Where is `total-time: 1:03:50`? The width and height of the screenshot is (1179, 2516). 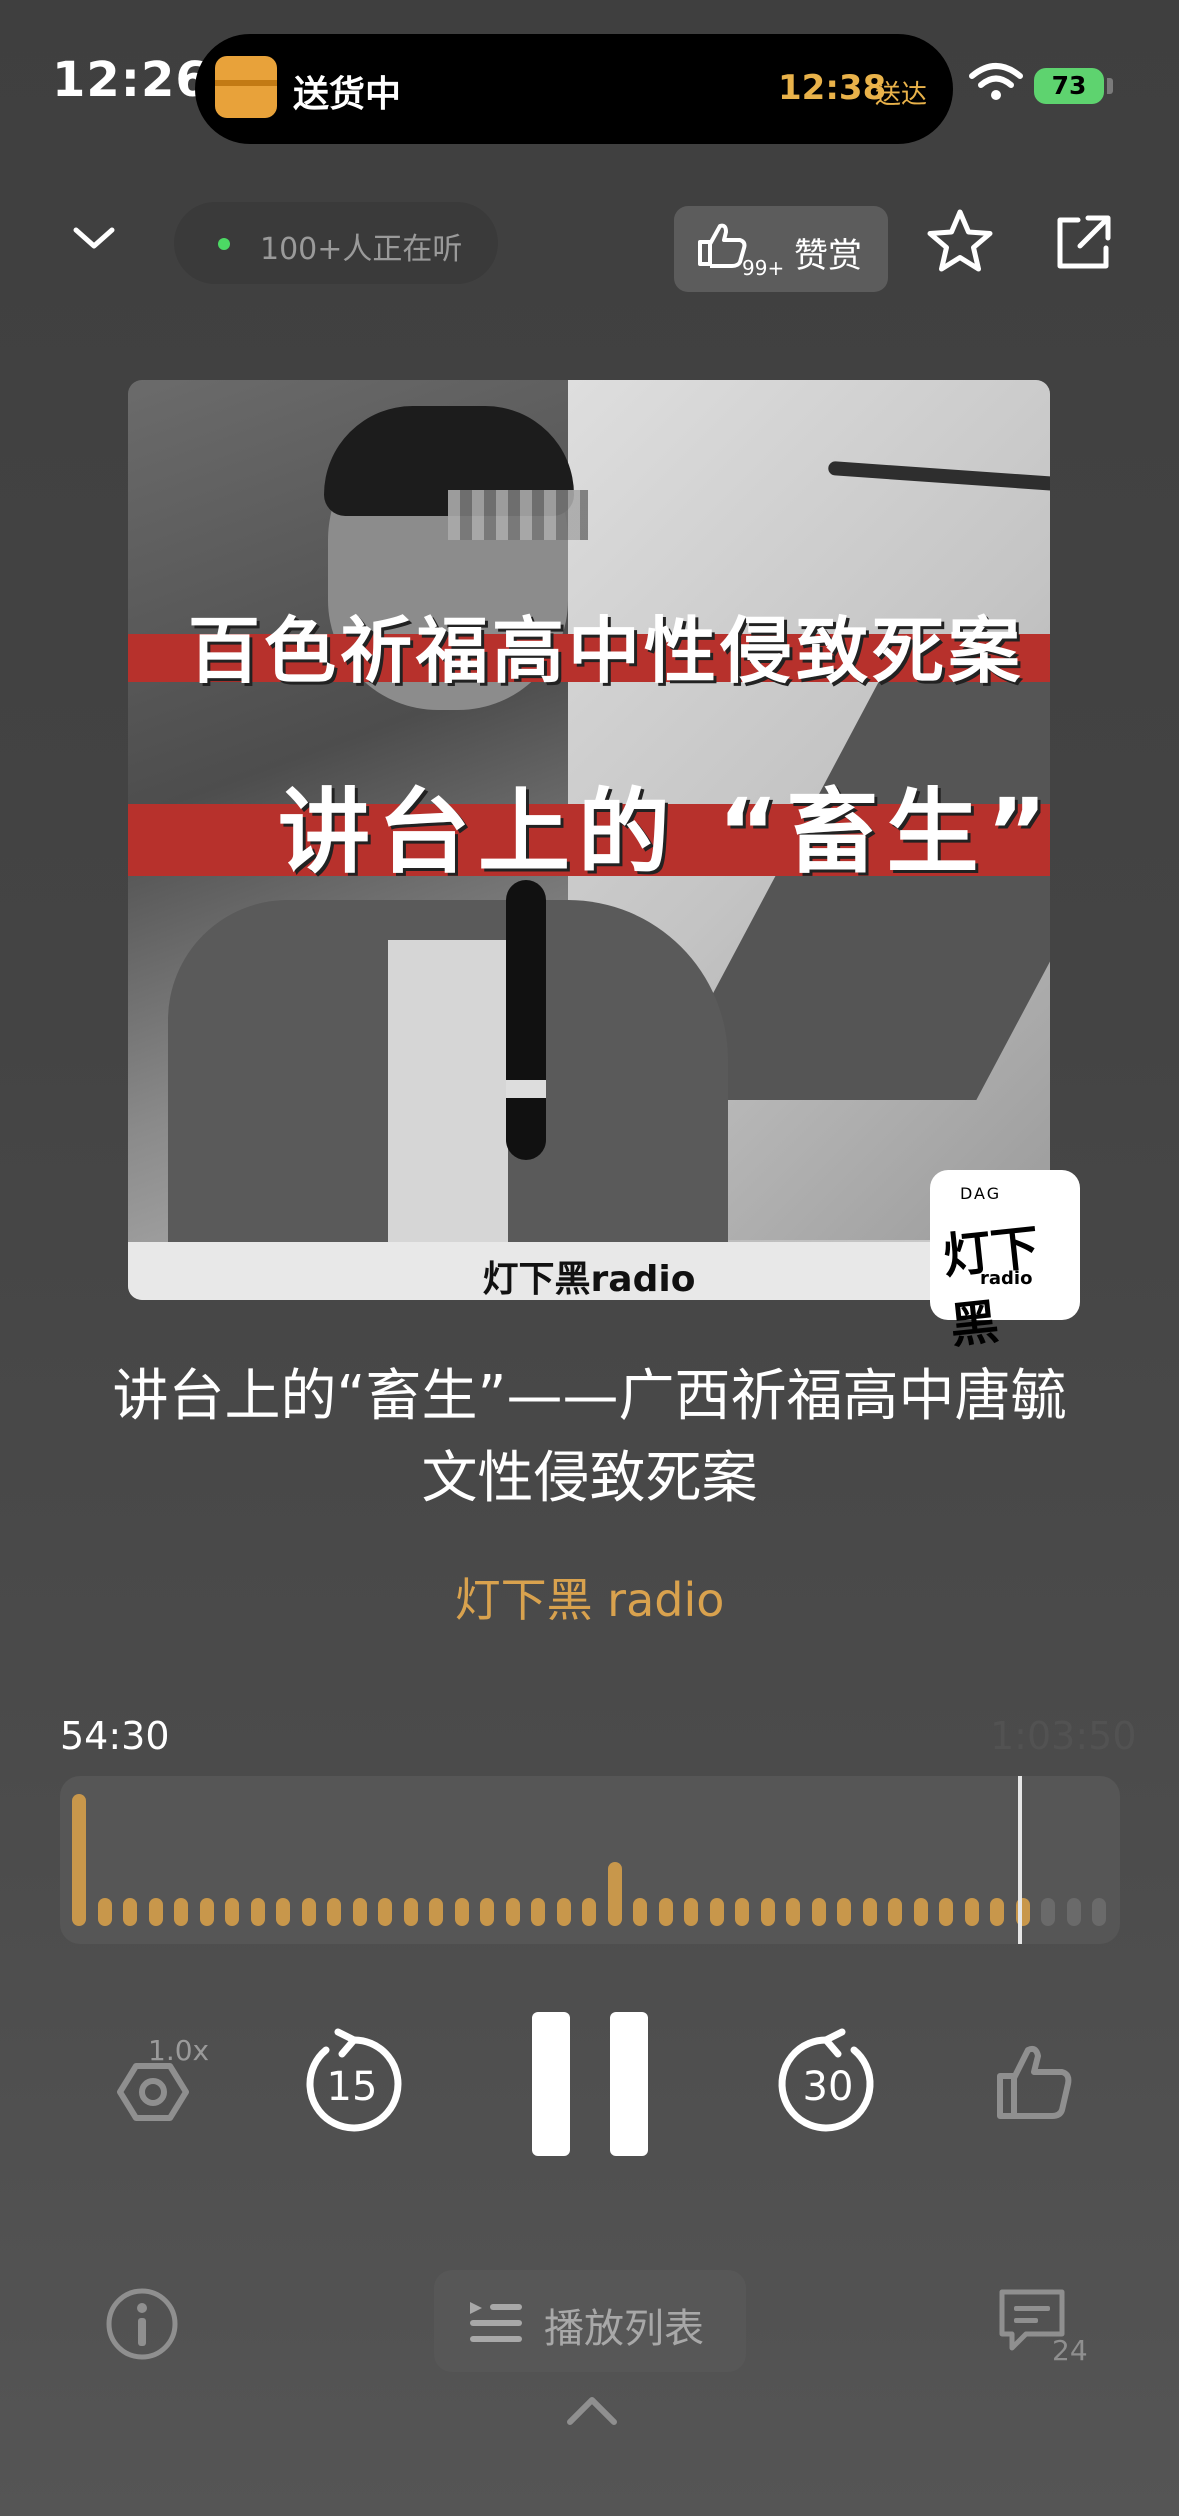 total-time: 1:03:50 is located at coordinates (1063, 1736).